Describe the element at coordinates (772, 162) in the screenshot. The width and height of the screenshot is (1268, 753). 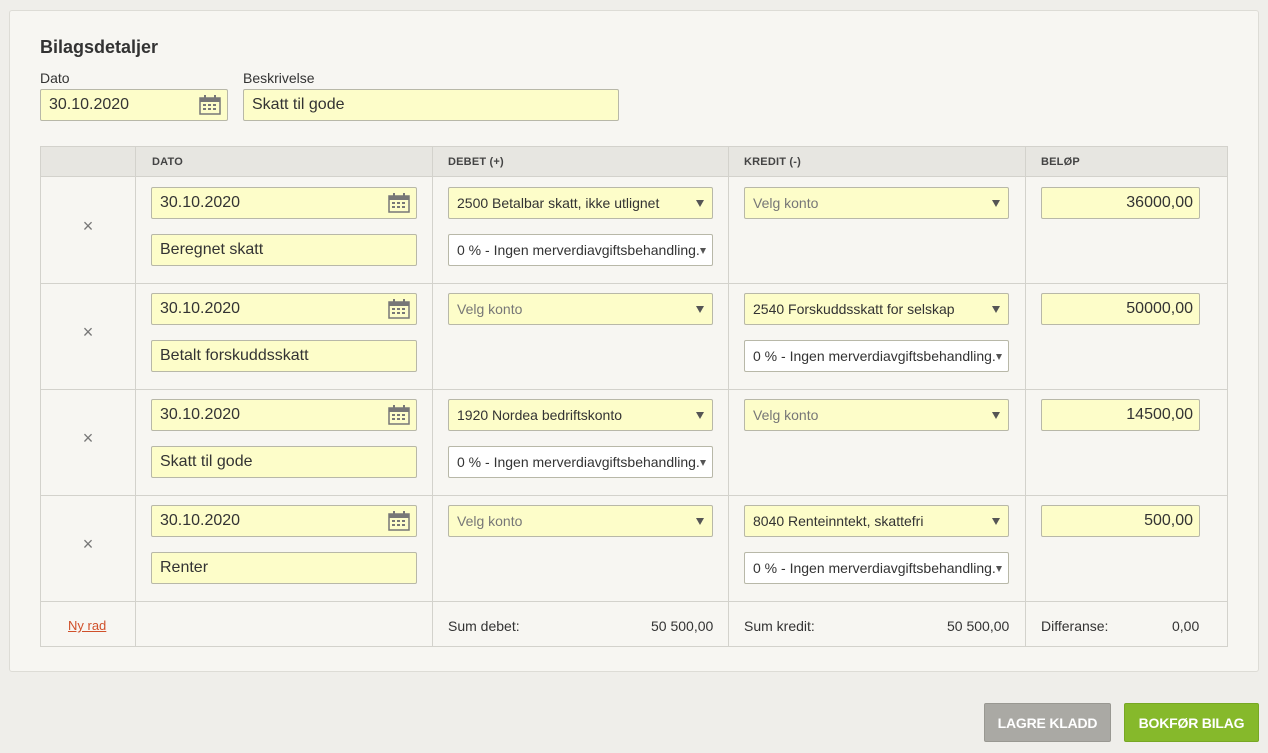
I see `column-header-kredit: KREDIT (-)` at that location.